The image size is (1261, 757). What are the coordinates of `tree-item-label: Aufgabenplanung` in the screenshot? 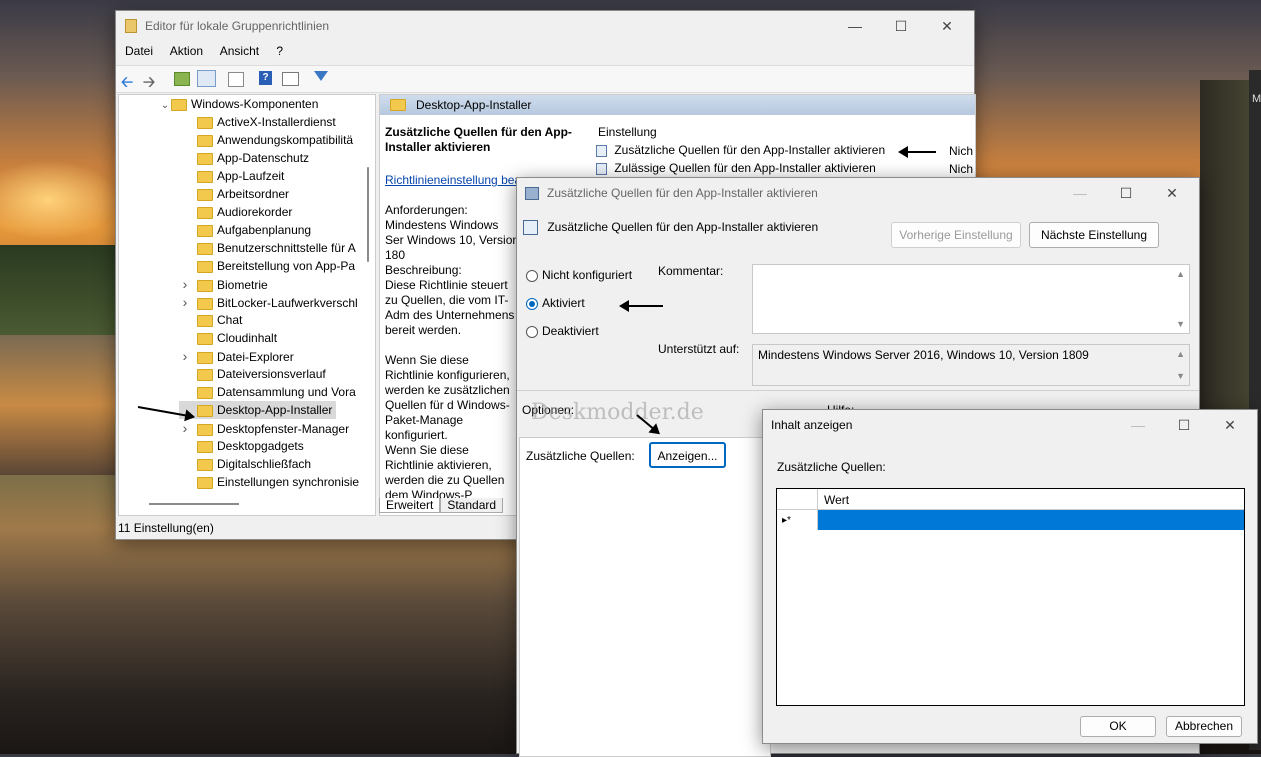 It's located at (264, 230).